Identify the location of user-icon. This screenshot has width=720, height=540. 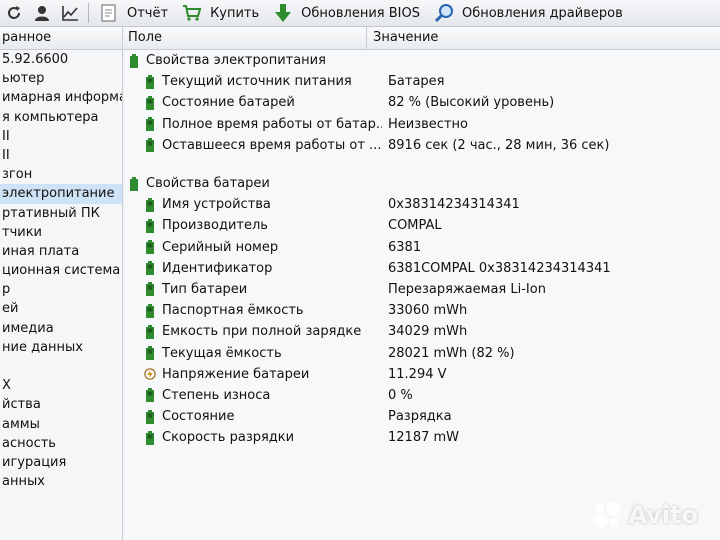
(42, 13).